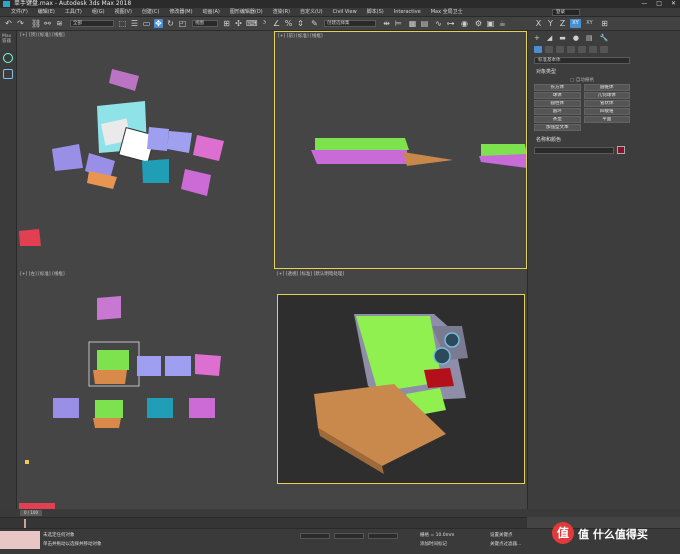  I want to click on selection-filter-dropdown: 全部, so click(92, 23).